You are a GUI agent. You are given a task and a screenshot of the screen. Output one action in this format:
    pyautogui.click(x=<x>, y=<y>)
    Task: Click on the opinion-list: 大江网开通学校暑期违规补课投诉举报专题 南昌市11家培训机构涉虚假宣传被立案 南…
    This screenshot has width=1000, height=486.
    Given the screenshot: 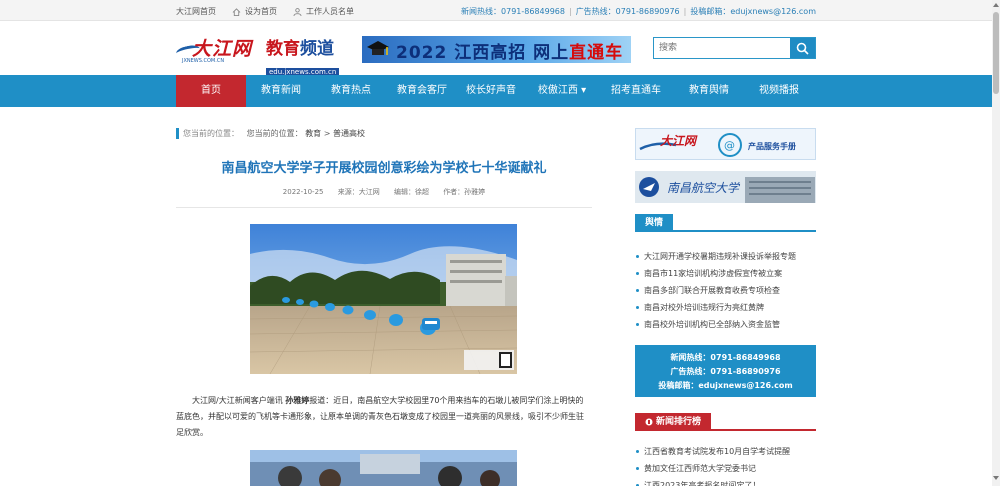 What is the action you would take?
    pyautogui.click(x=725, y=290)
    